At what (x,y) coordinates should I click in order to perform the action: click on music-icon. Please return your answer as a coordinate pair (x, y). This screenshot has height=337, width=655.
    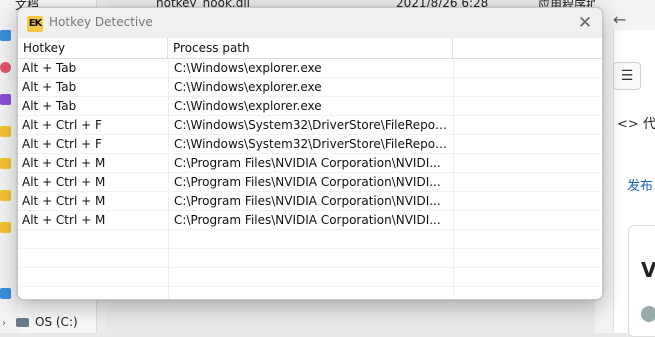
    Looking at the image, I should click on (5, 67).